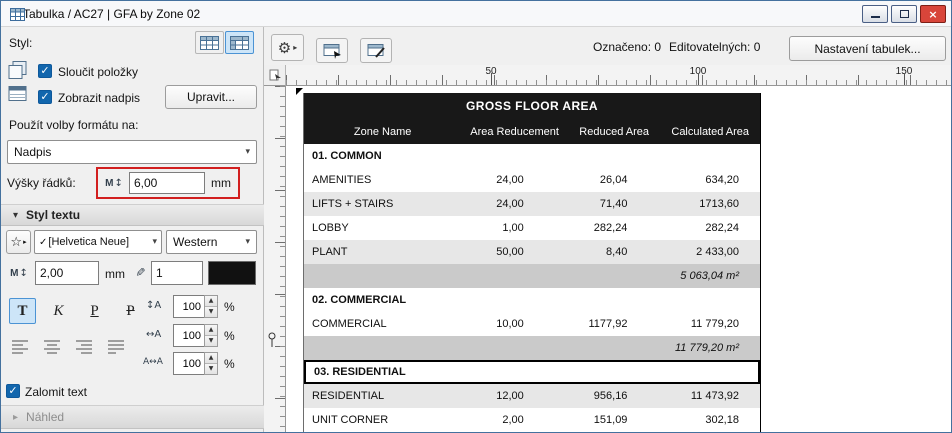 Image resolution: width=952 pixels, height=433 pixels. What do you see at coordinates (710, 396) in the screenshot?
I see `cell-calculated-area: 11 473,92` at bounding box center [710, 396].